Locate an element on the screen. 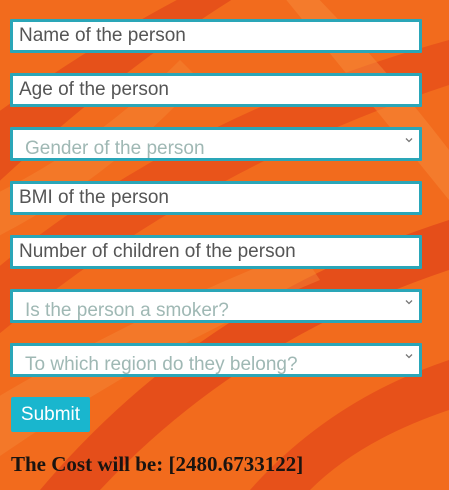 The width and height of the screenshot is (449, 490). children-field is located at coordinates (216, 252).